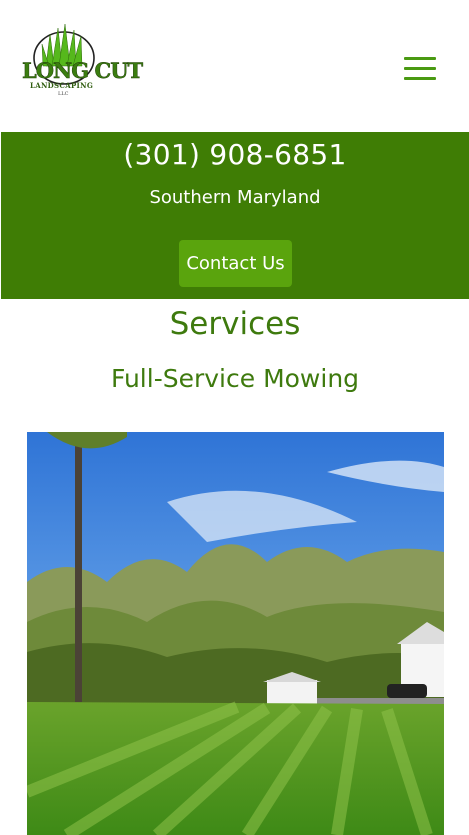 The height and width of the screenshot is (835, 469). Describe the element at coordinates (235, 324) in the screenshot. I see `page-title: Services` at that location.